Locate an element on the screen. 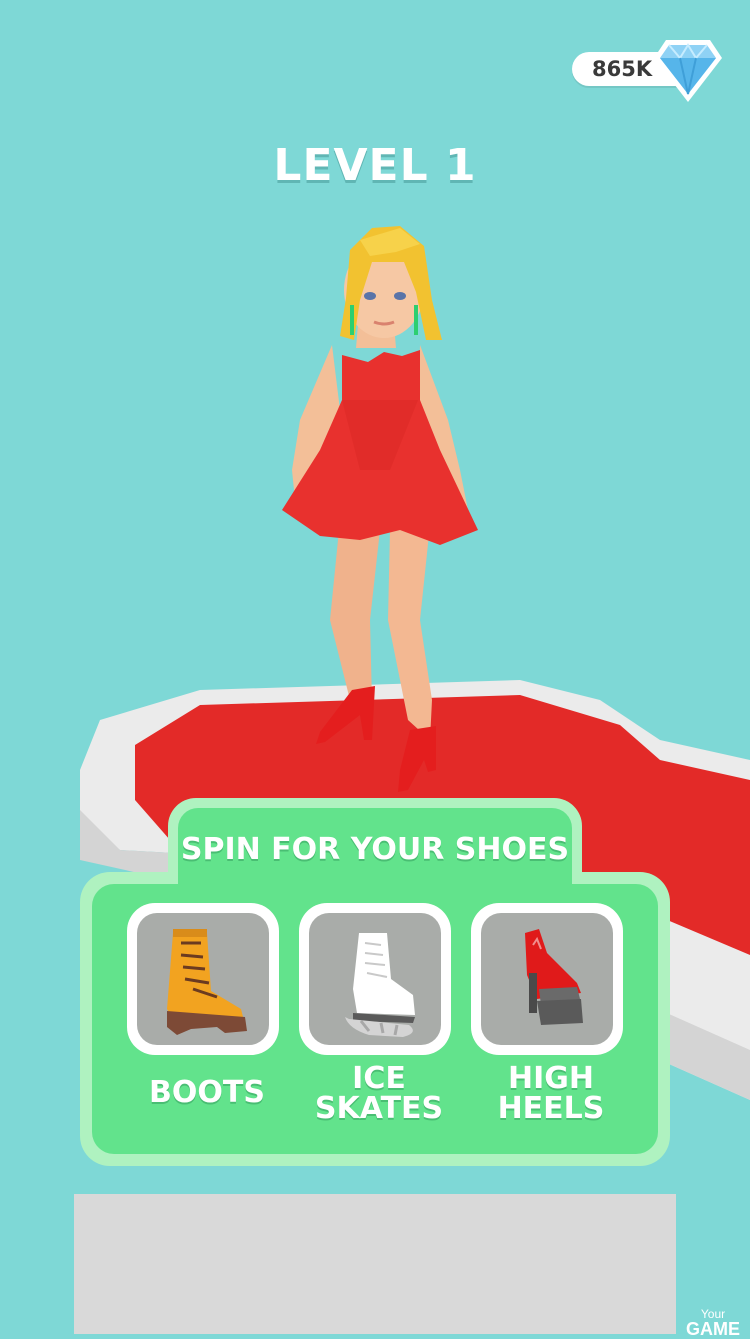 This screenshot has width=750, height=1339. option-boots-tile is located at coordinates (203, 979).